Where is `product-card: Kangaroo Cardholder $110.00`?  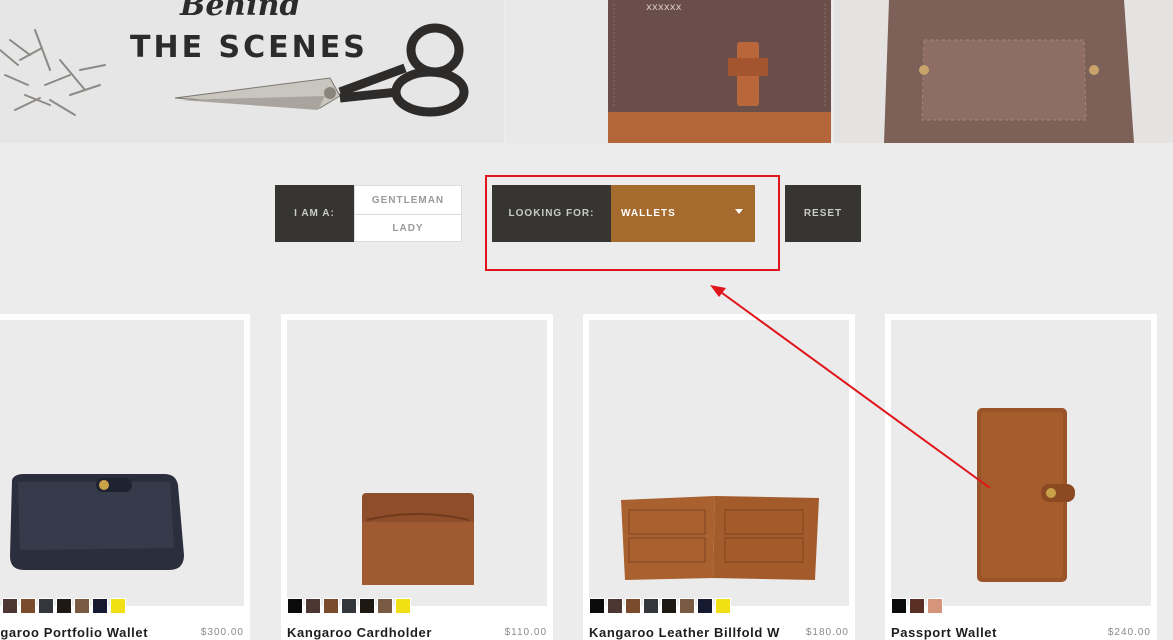
product-card: Kangaroo Cardholder $110.00 is located at coordinates (417, 477).